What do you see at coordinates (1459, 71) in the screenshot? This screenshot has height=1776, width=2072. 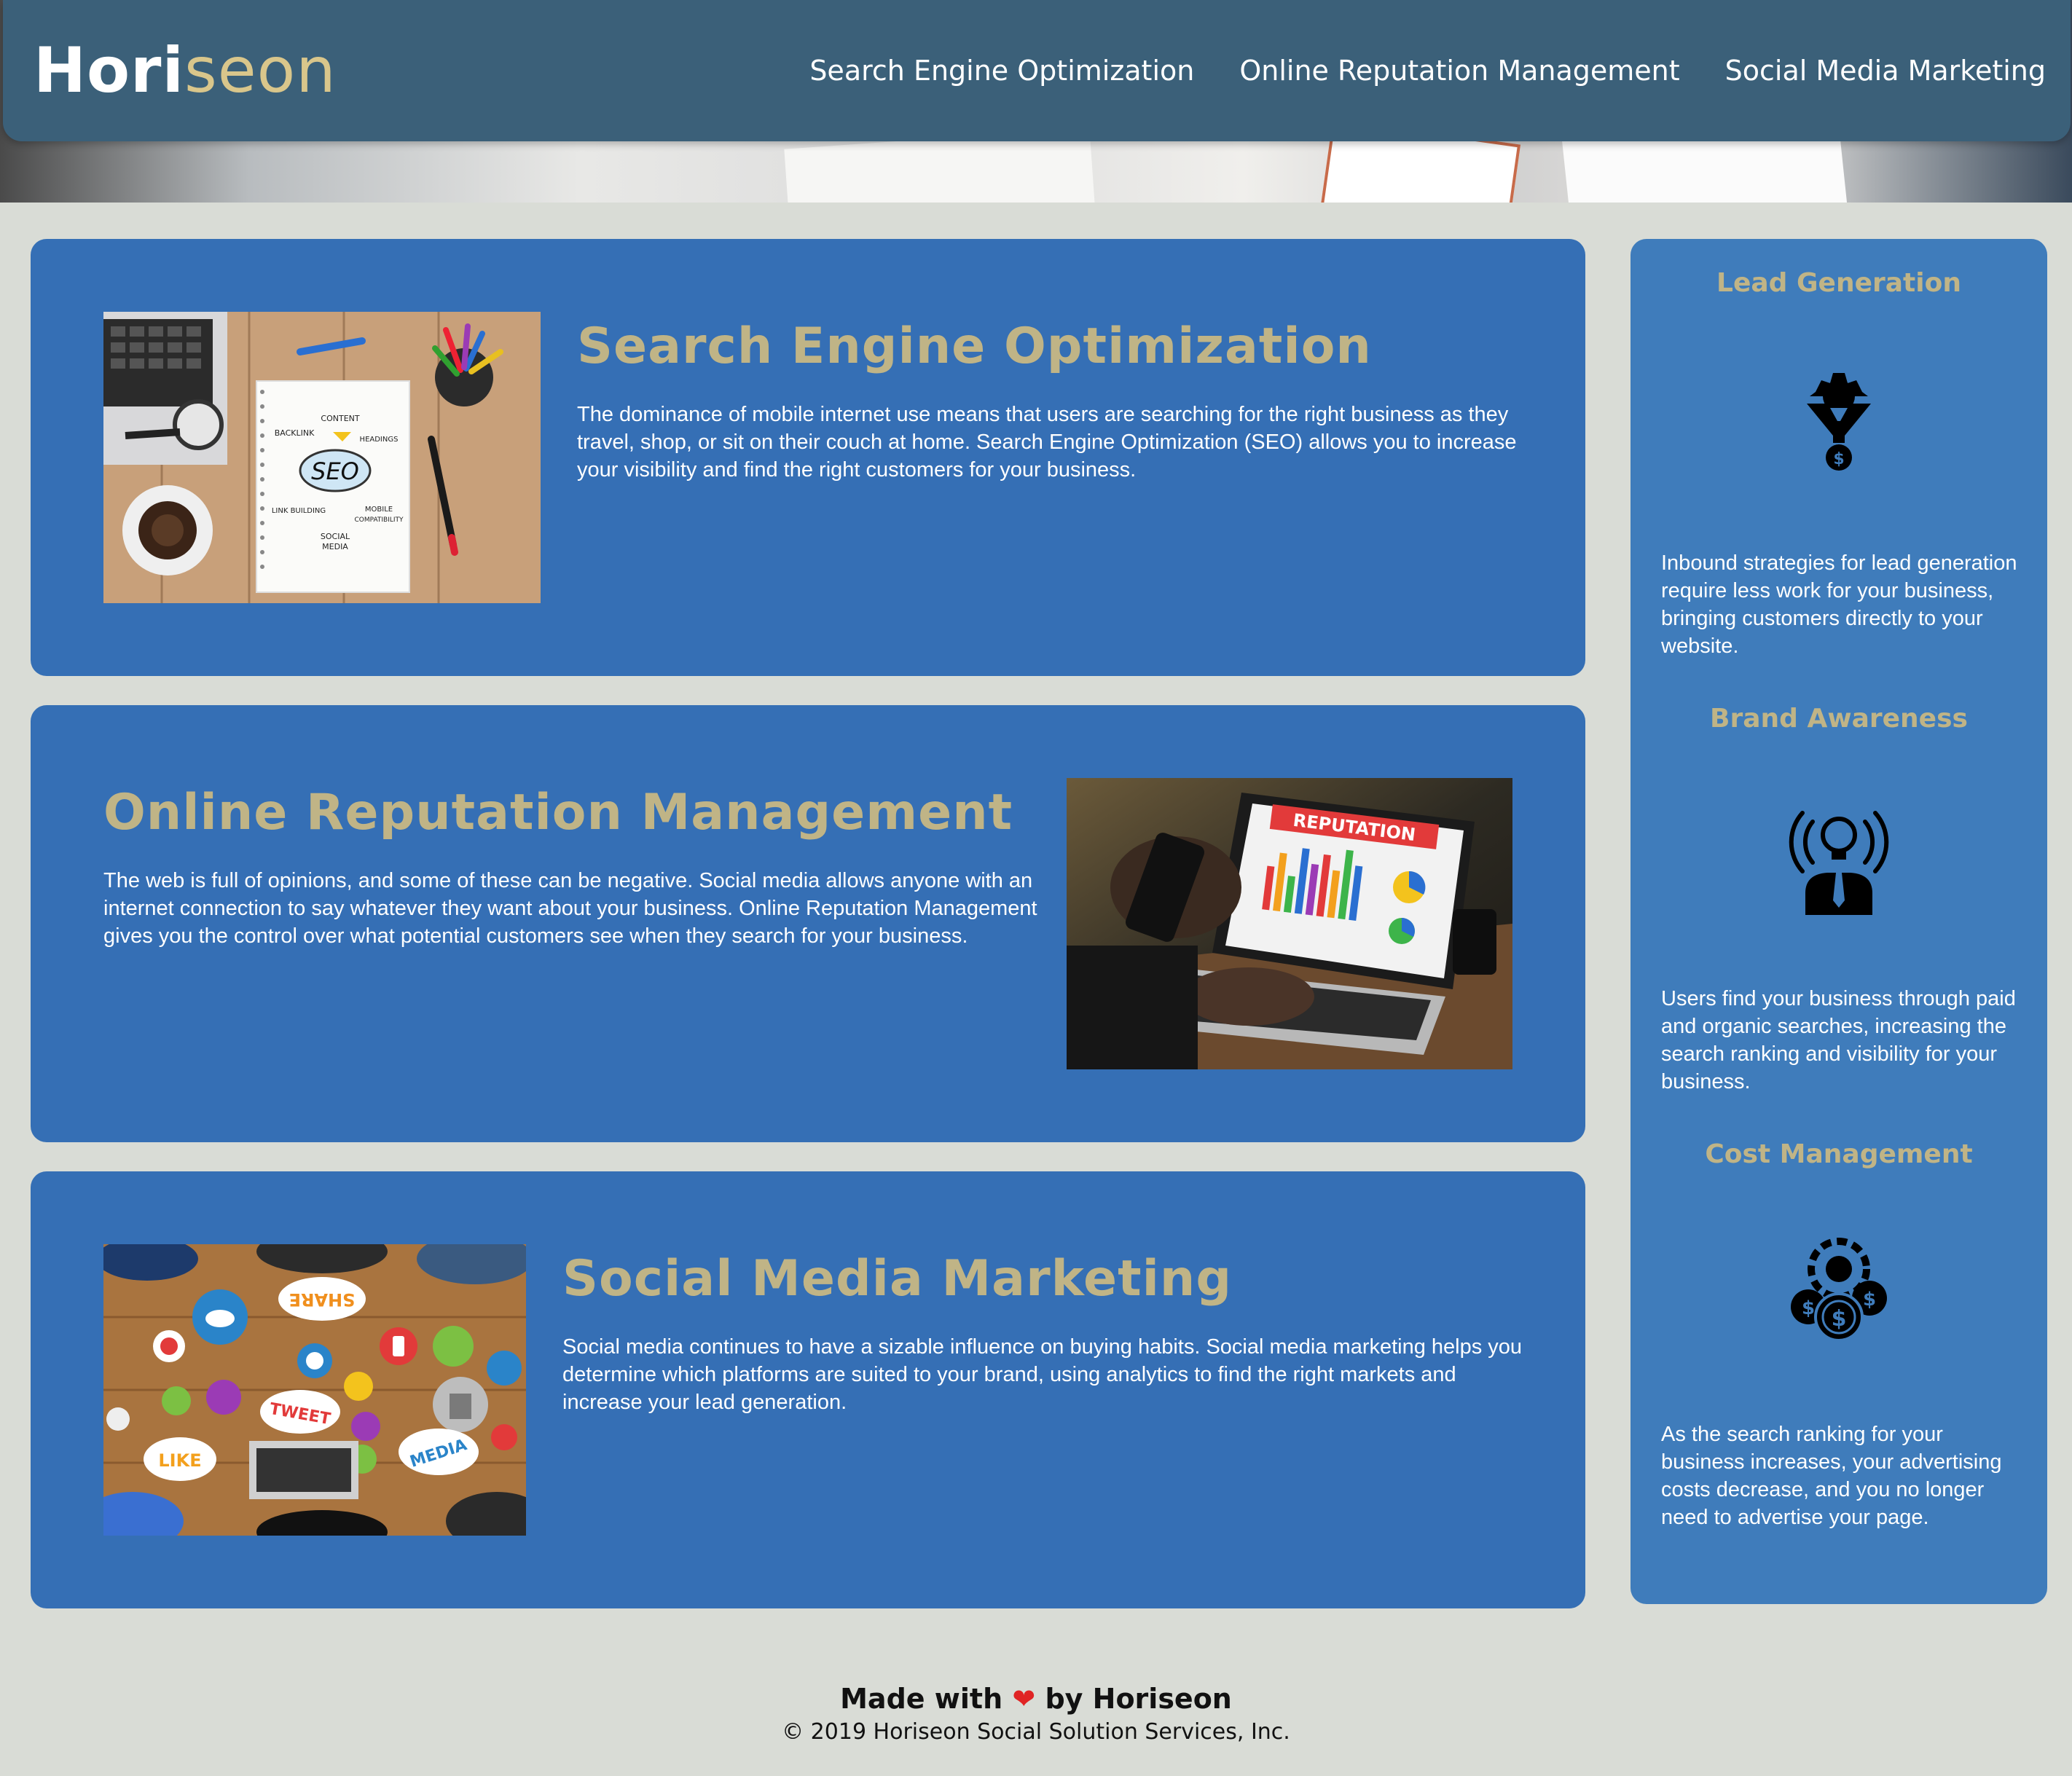 I see `nav-link-reputation: Online Reputation Management` at bounding box center [1459, 71].